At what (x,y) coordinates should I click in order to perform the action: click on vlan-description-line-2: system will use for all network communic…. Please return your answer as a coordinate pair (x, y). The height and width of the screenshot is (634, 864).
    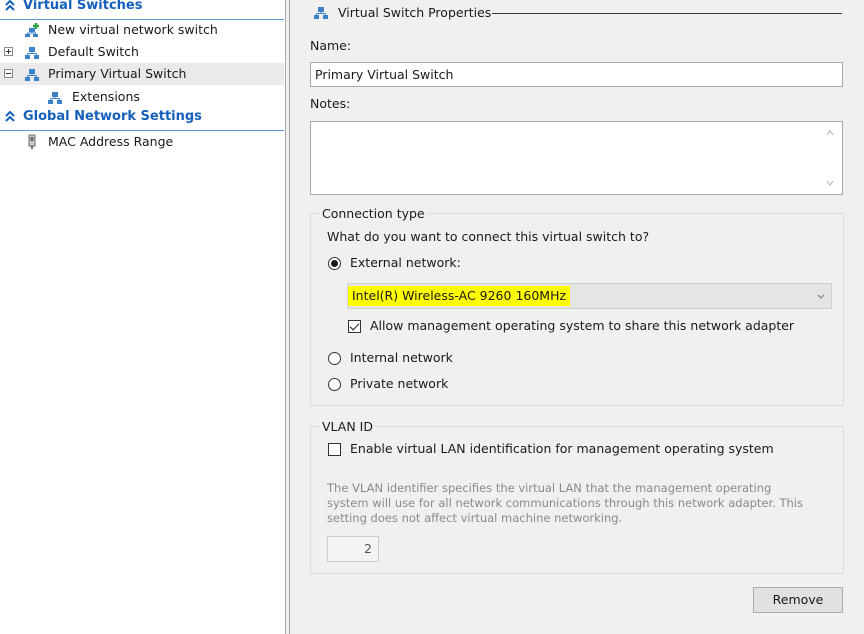
    Looking at the image, I should click on (565, 503).